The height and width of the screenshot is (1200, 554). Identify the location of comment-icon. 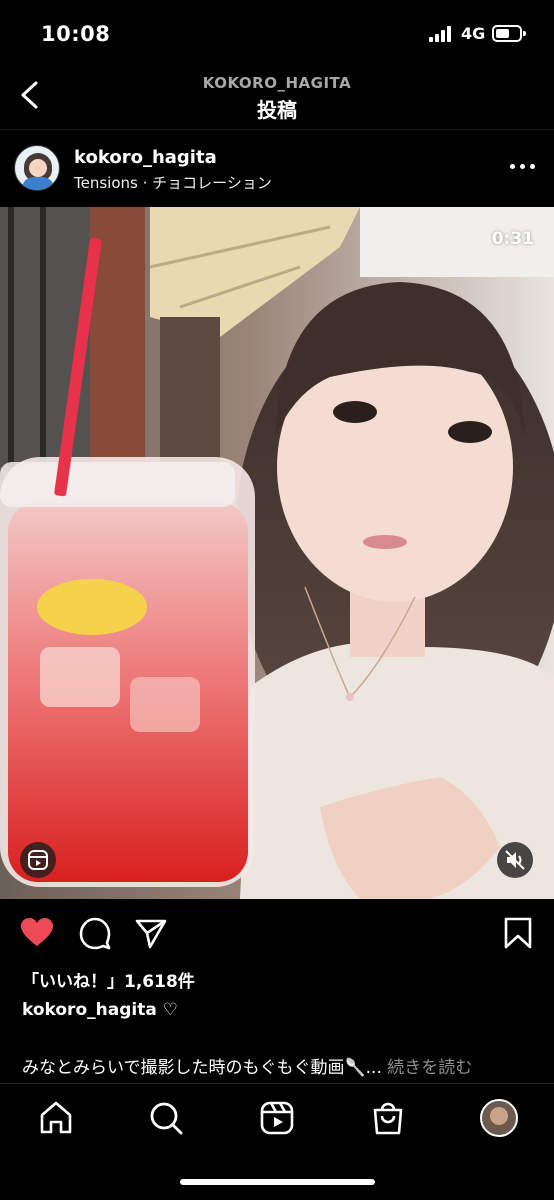
(95, 933).